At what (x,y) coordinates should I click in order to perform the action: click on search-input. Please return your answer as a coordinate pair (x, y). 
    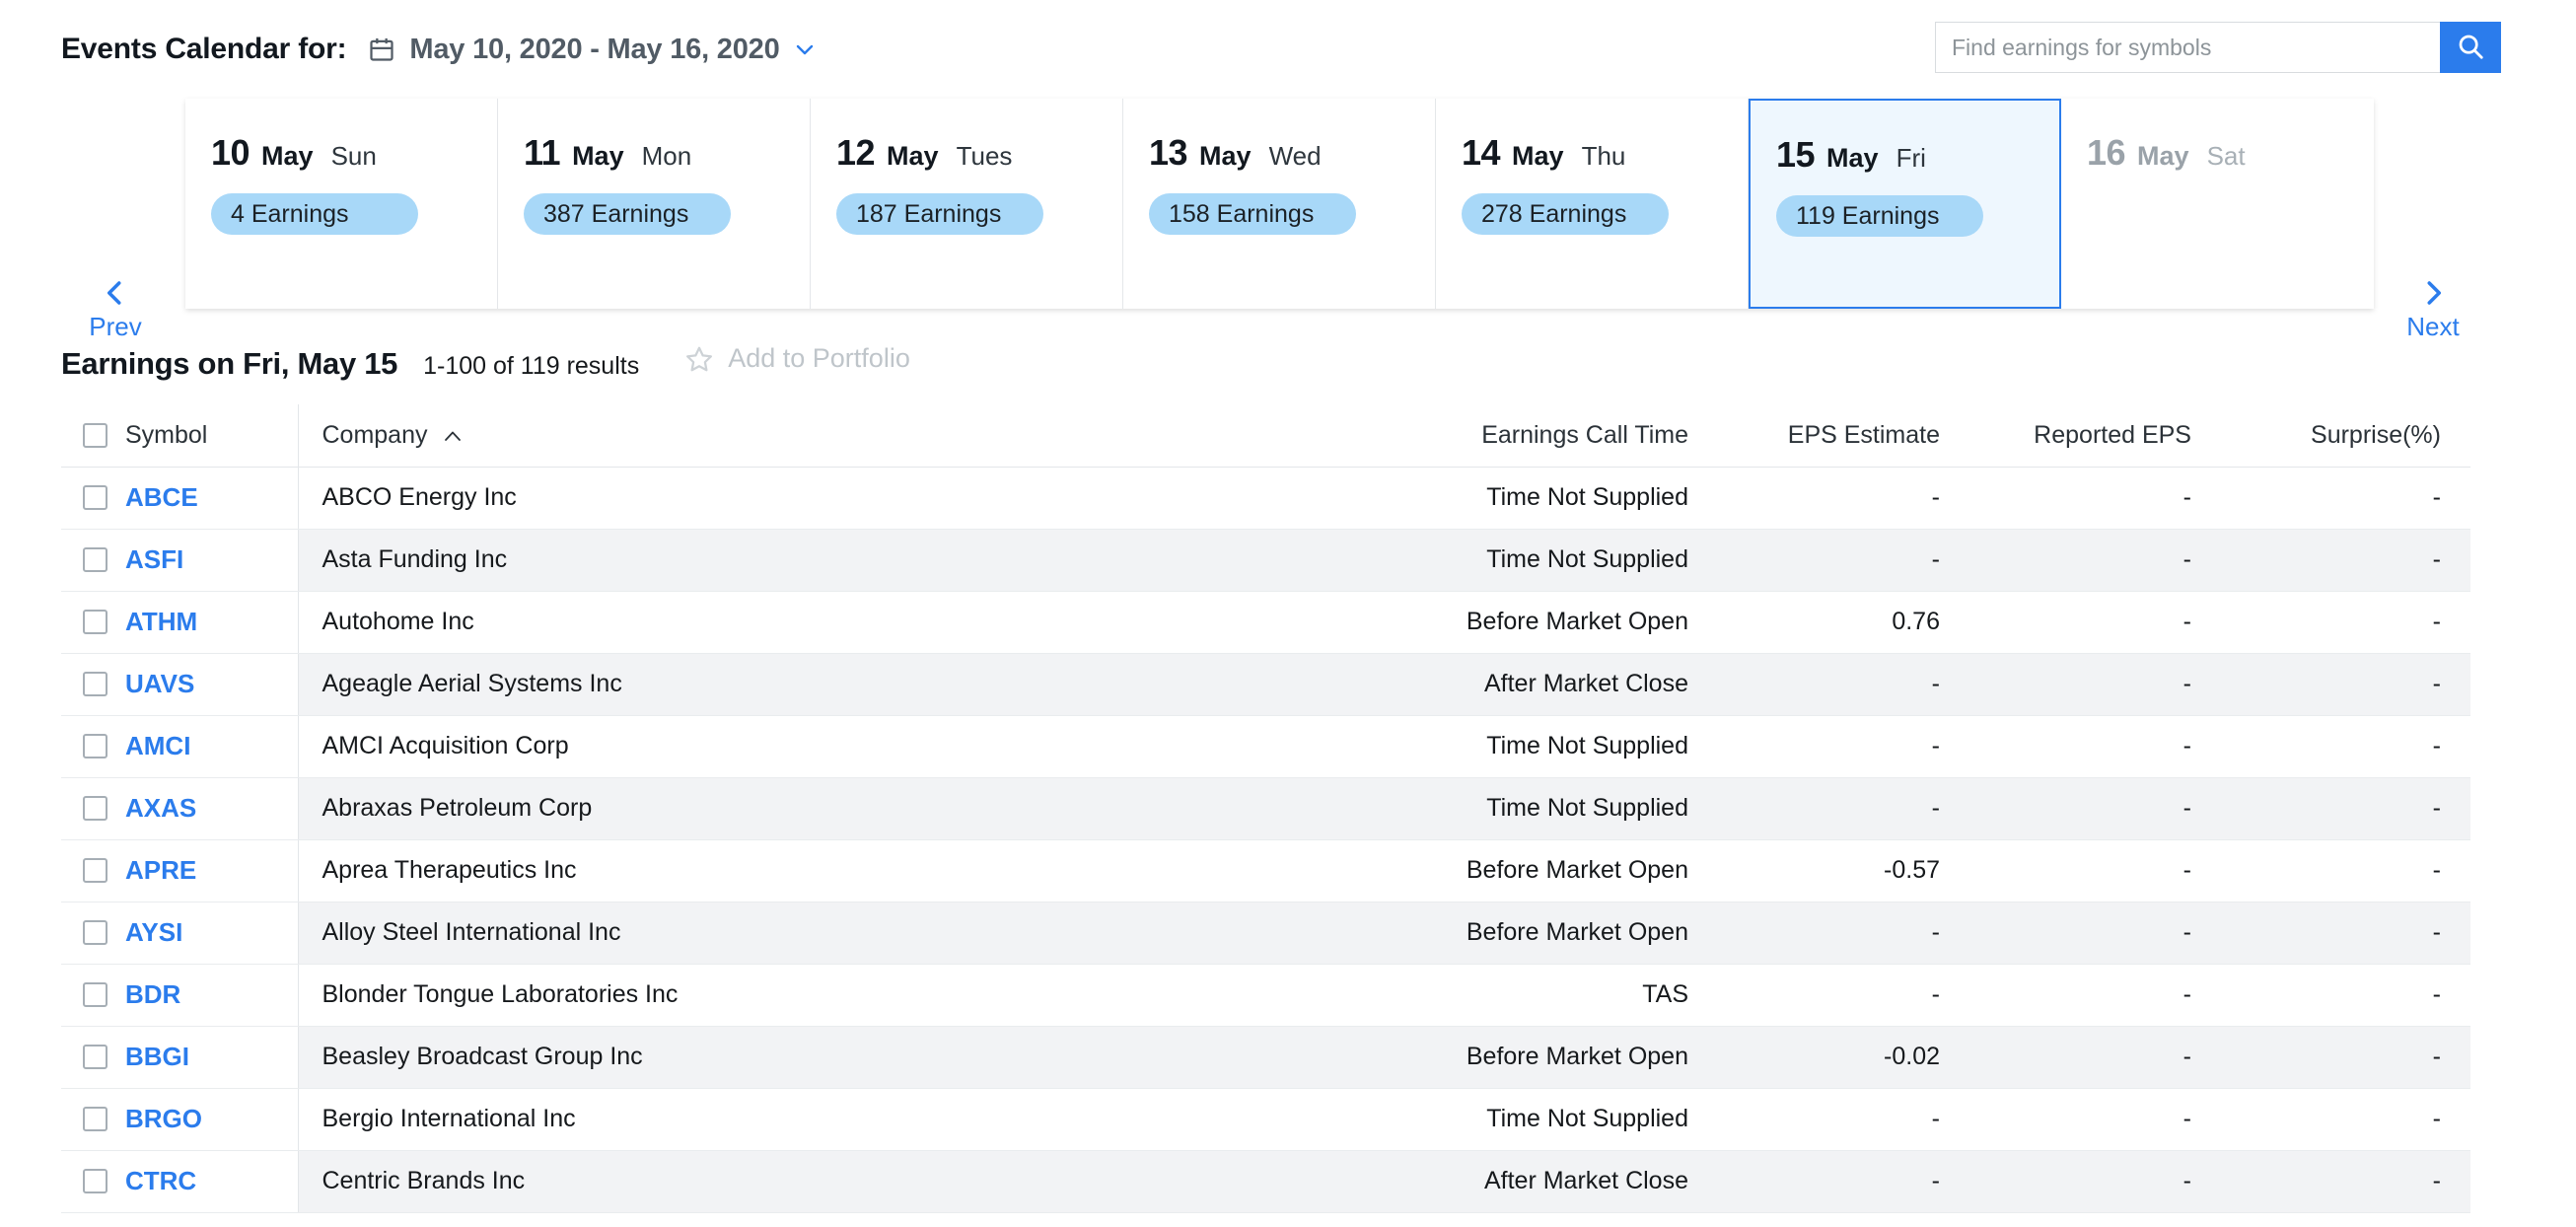
    Looking at the image, I should click on (2187, 47).